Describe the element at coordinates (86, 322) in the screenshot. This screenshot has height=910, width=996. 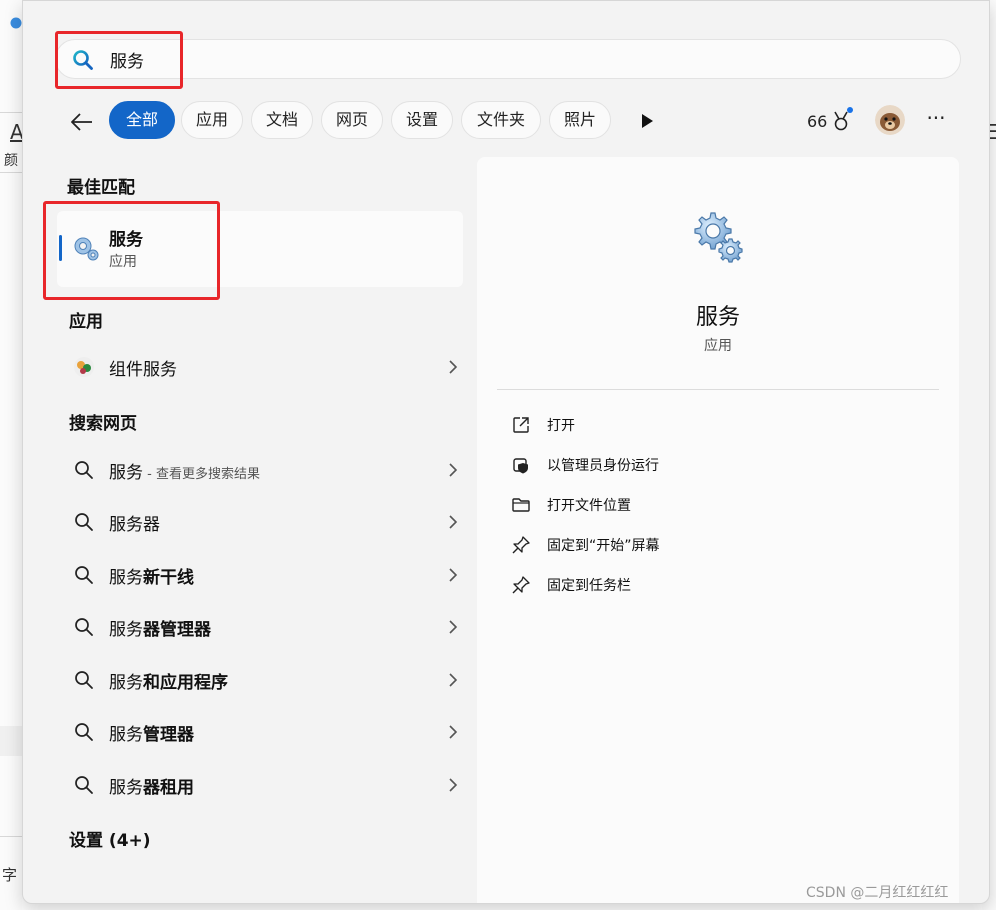
I see `apps-heading: 应用` at that location.